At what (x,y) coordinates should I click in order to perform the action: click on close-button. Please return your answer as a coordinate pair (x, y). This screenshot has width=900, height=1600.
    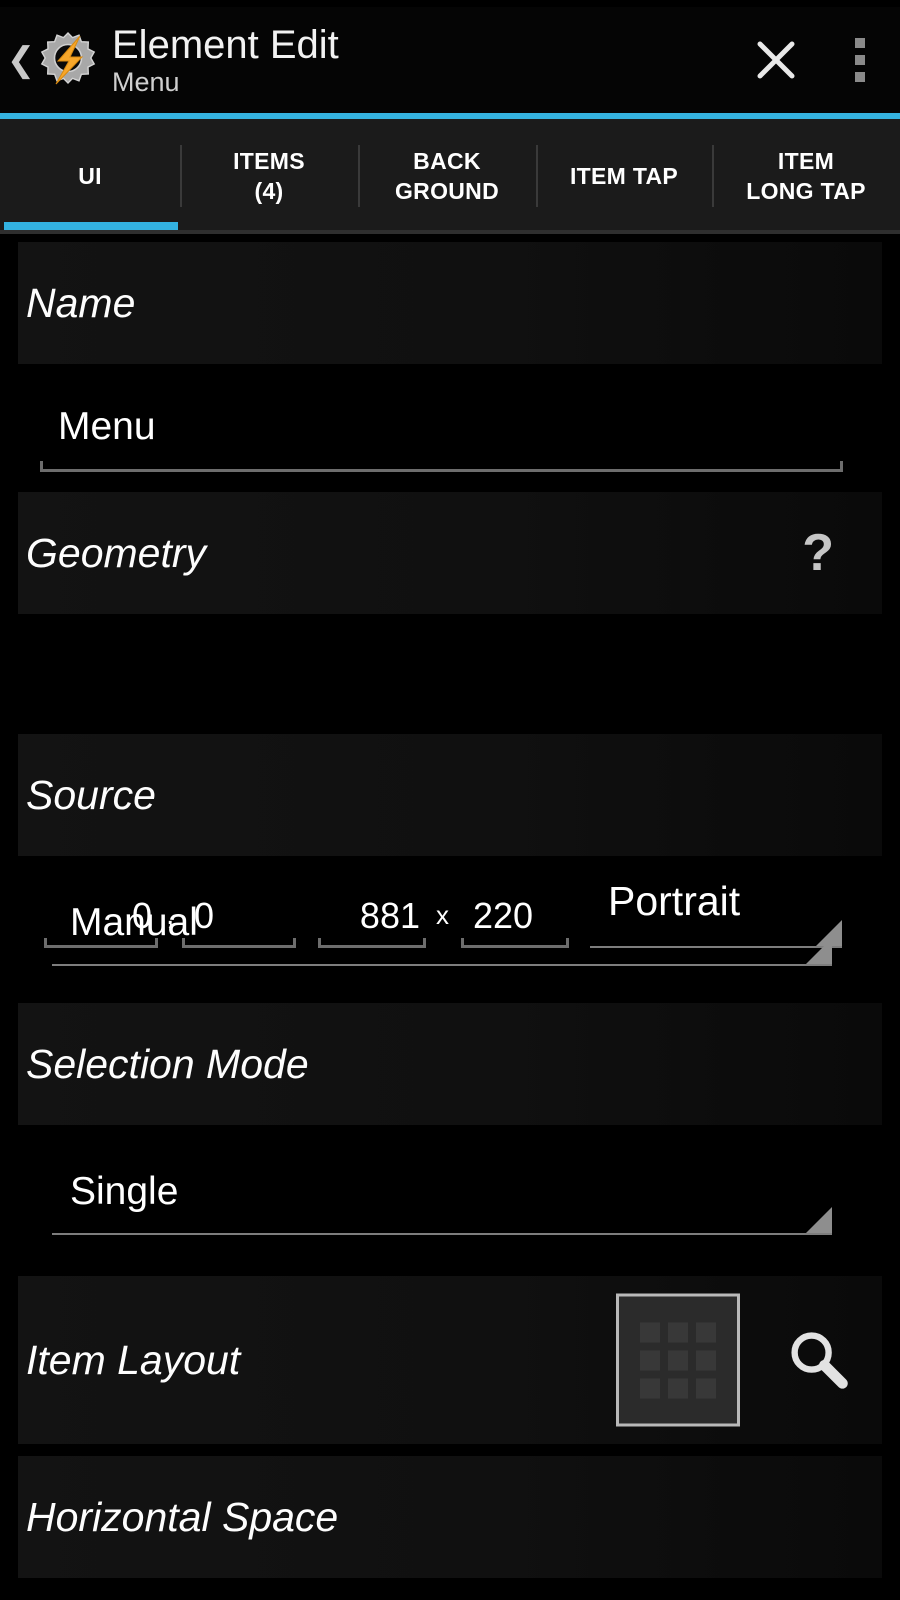
    Looking at the image, I should click on (776, 60).